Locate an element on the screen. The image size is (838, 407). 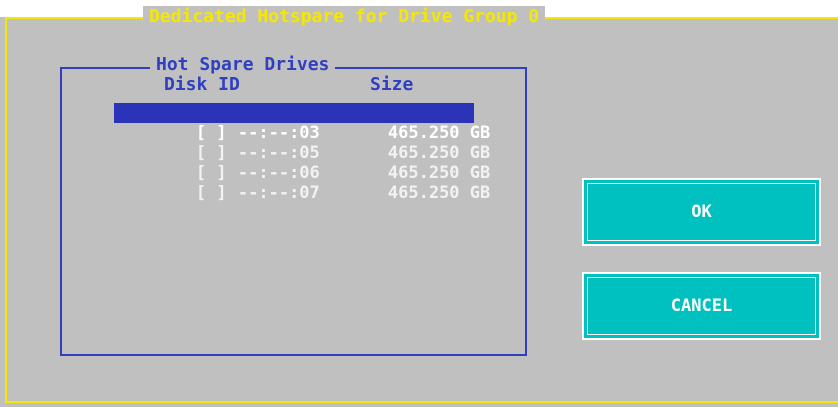
drive-checkbox: [ ] is located at coordinates (217, 193).